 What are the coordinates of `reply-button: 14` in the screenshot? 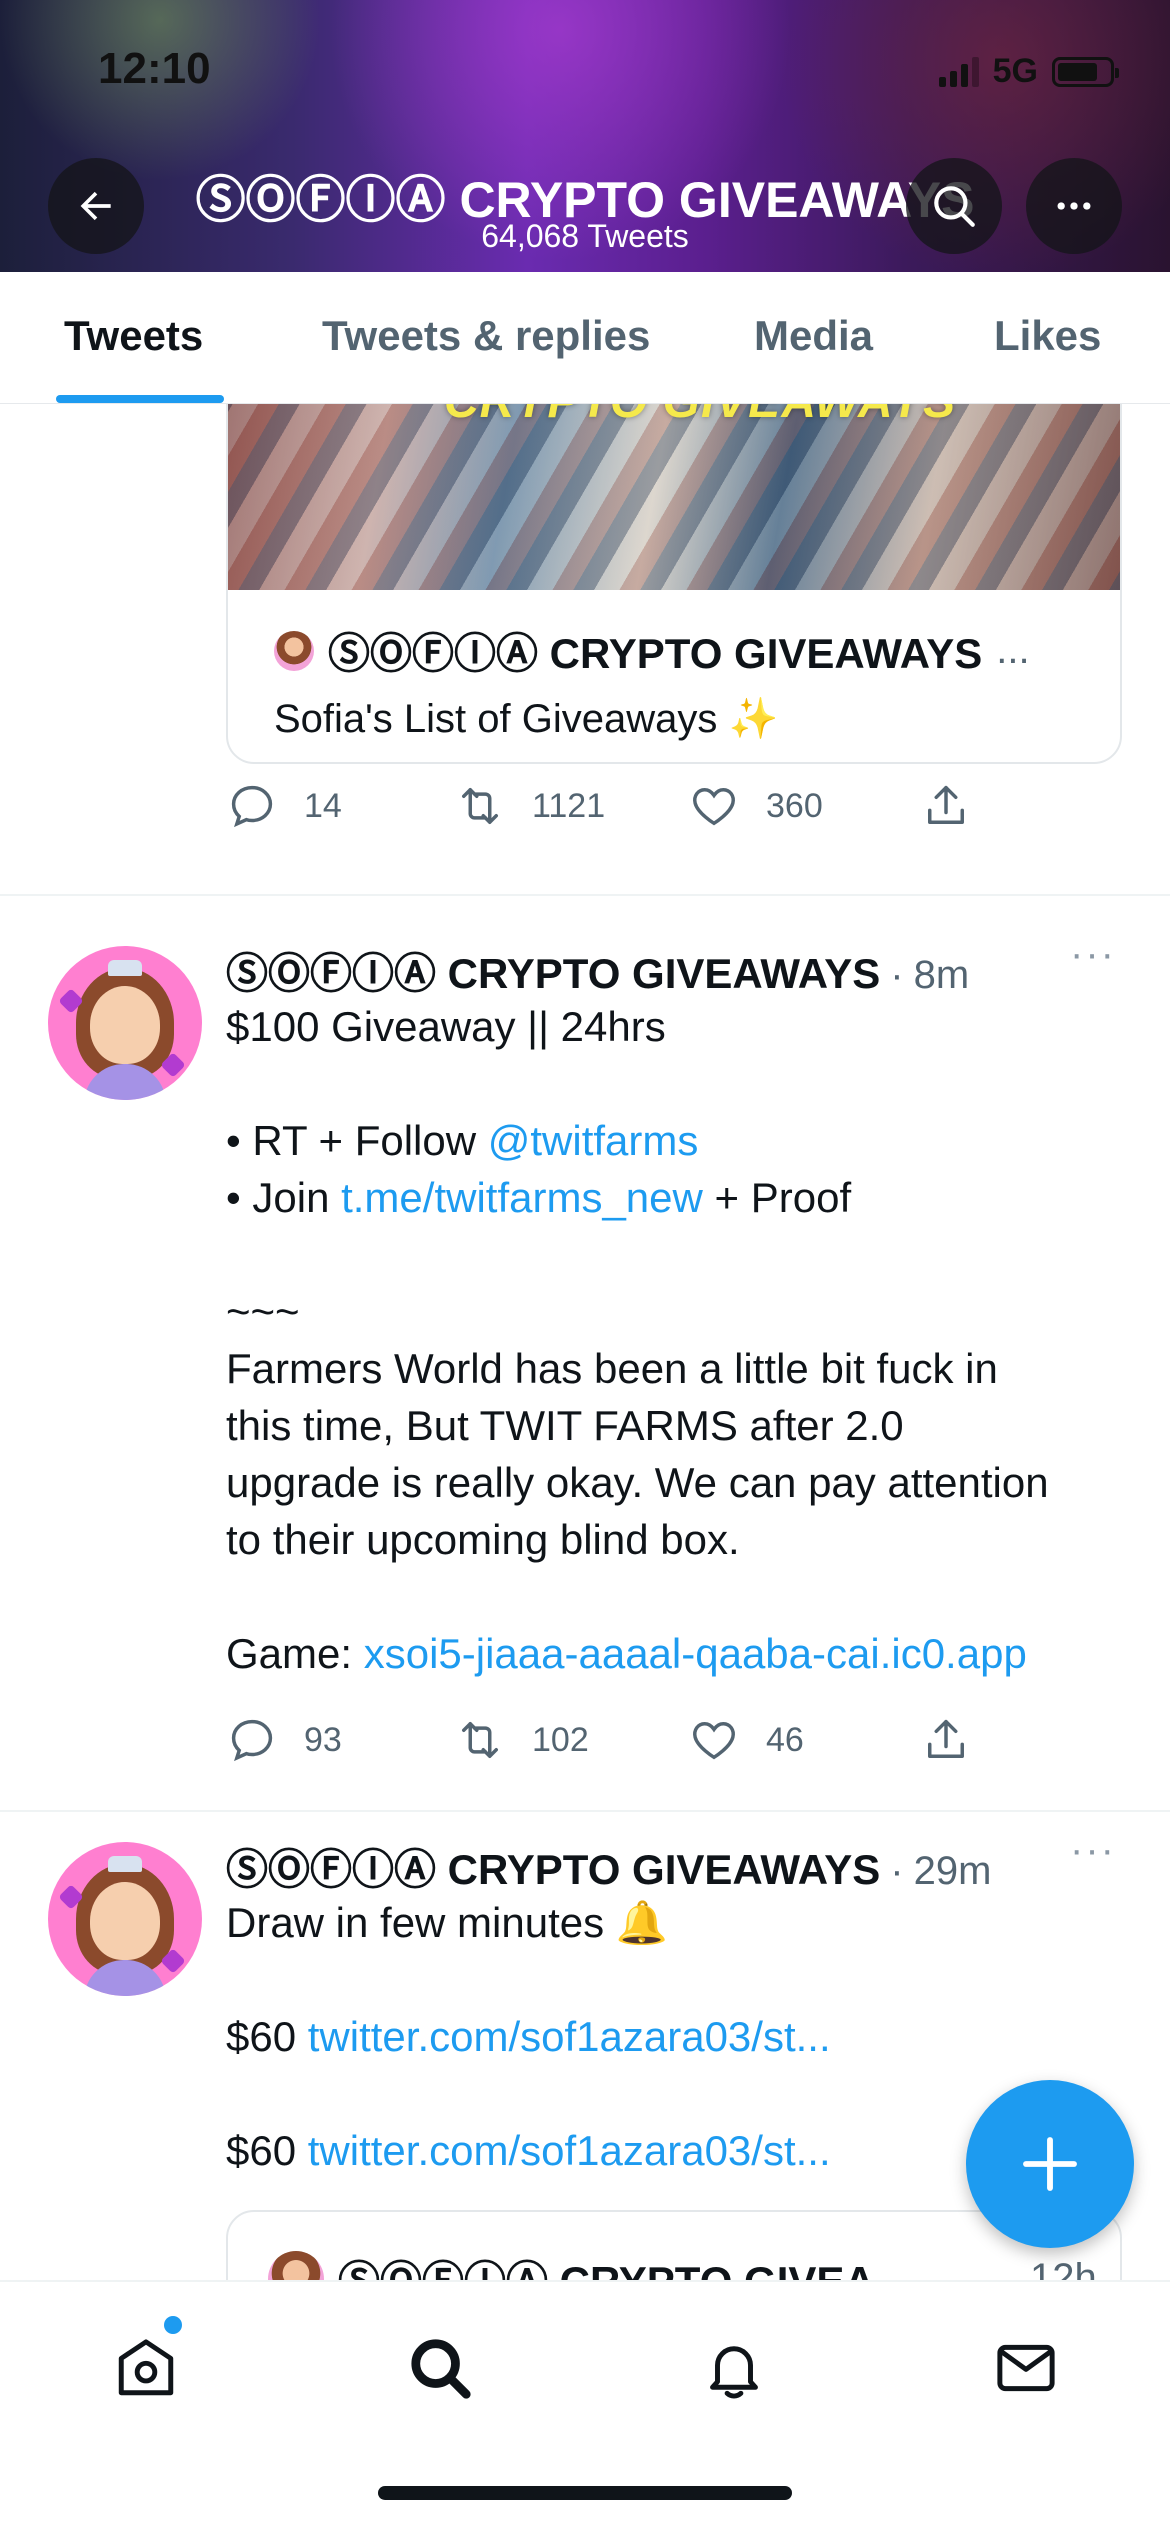 It's located at (340, 806).